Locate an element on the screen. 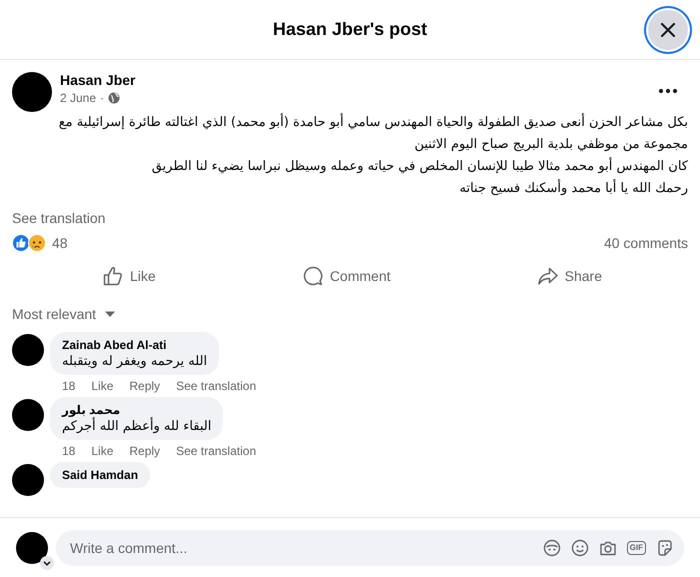 This screenshot has width=700, height=577. comment-count: 40 comments is located at coordinates (646, 243).